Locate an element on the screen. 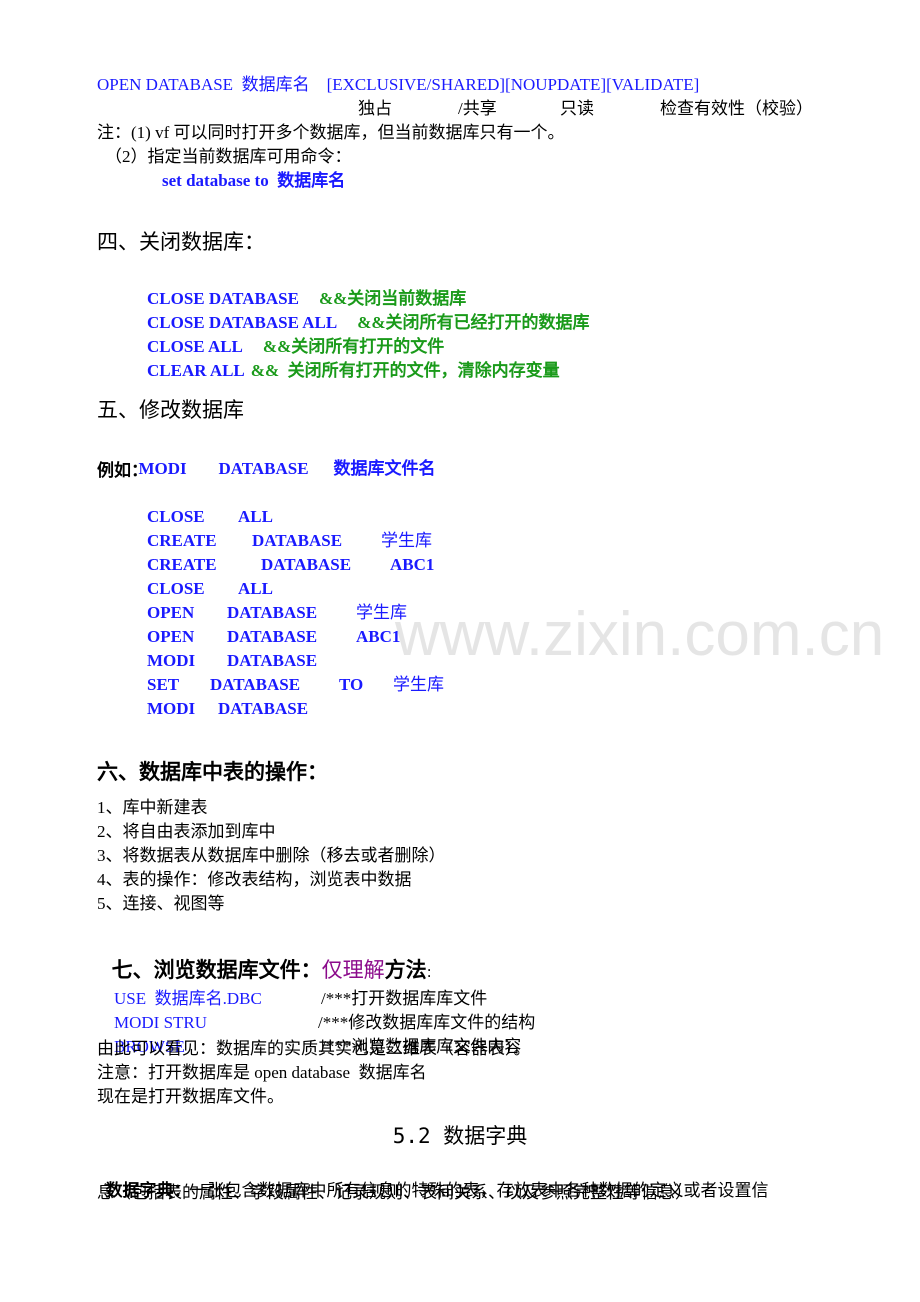 This screenshot has width=920, height=1302. syntax-keyword: DATABASE is located at coordinates (263, 468).